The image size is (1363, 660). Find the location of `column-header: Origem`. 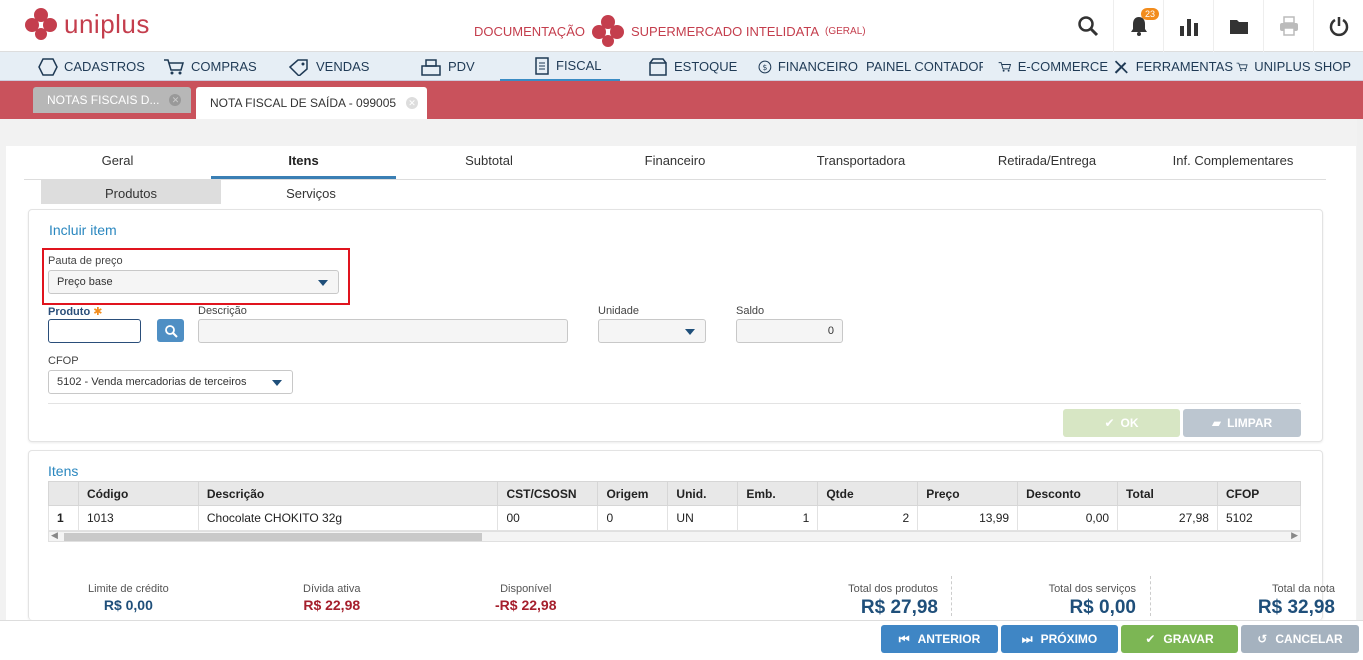

column-header: Origem is located at coordinates (633, 493).